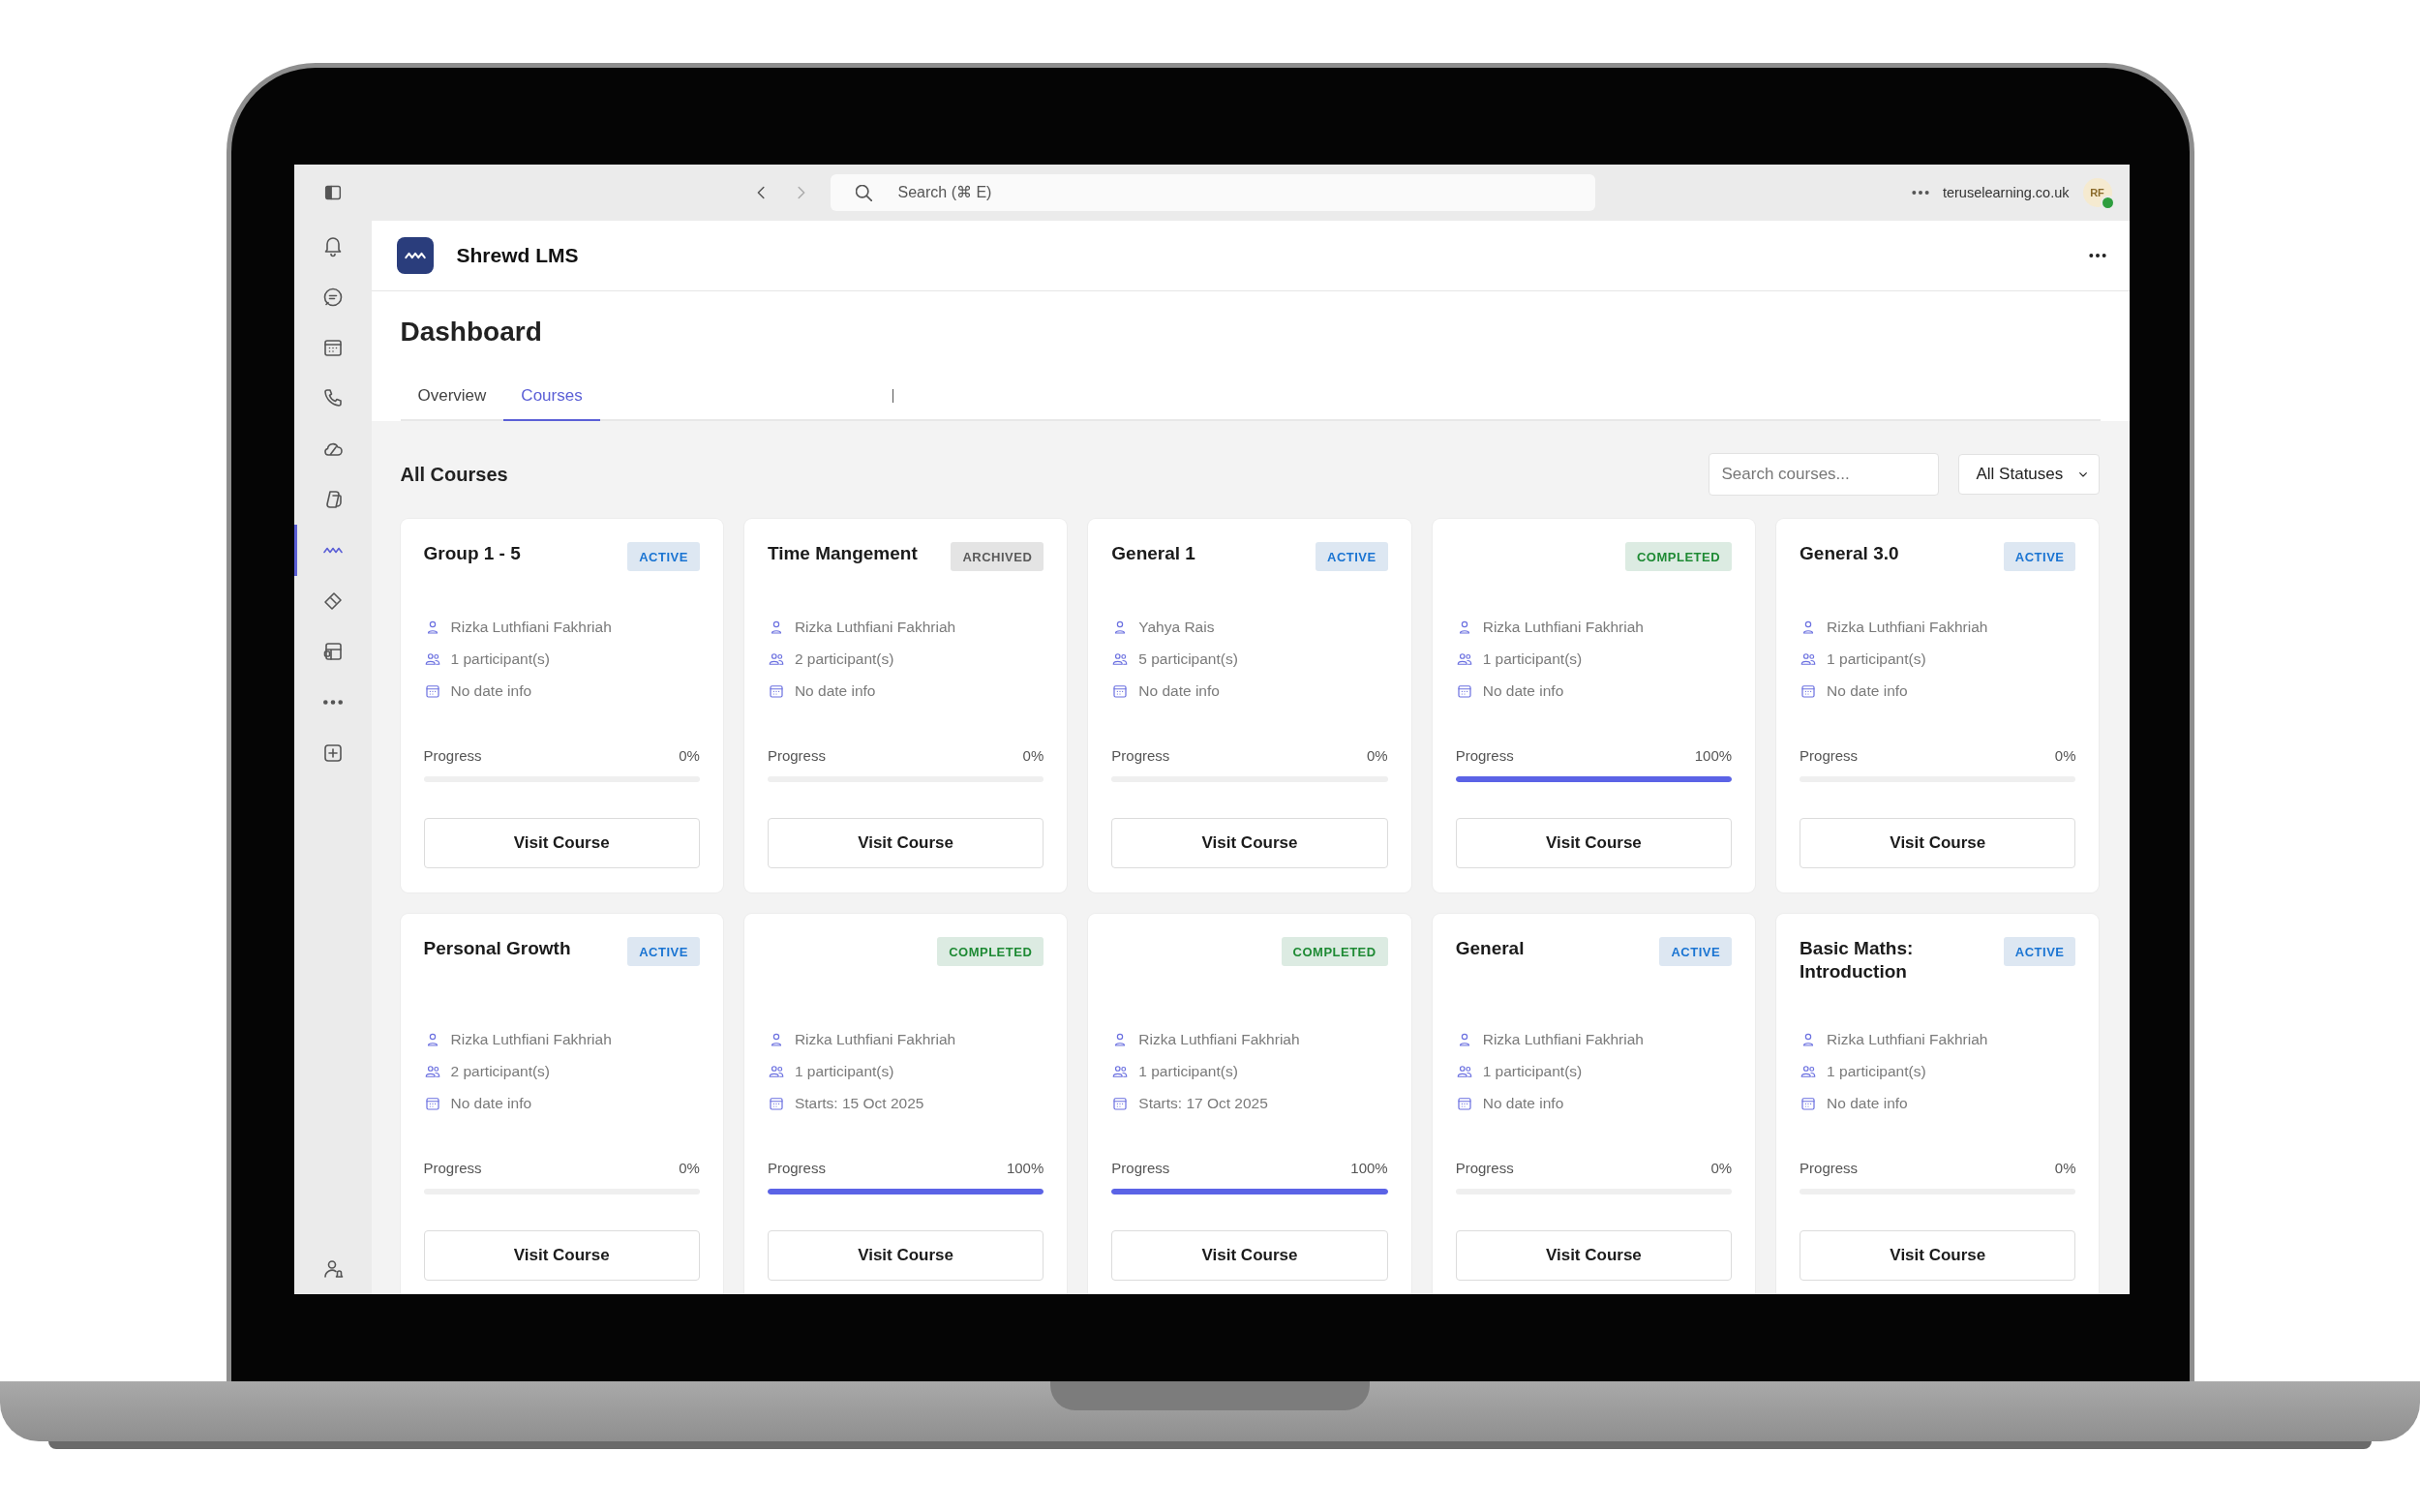 The image size is (2420, 1512). I want to click on course-title: Personal Growth, so click(497, 948).